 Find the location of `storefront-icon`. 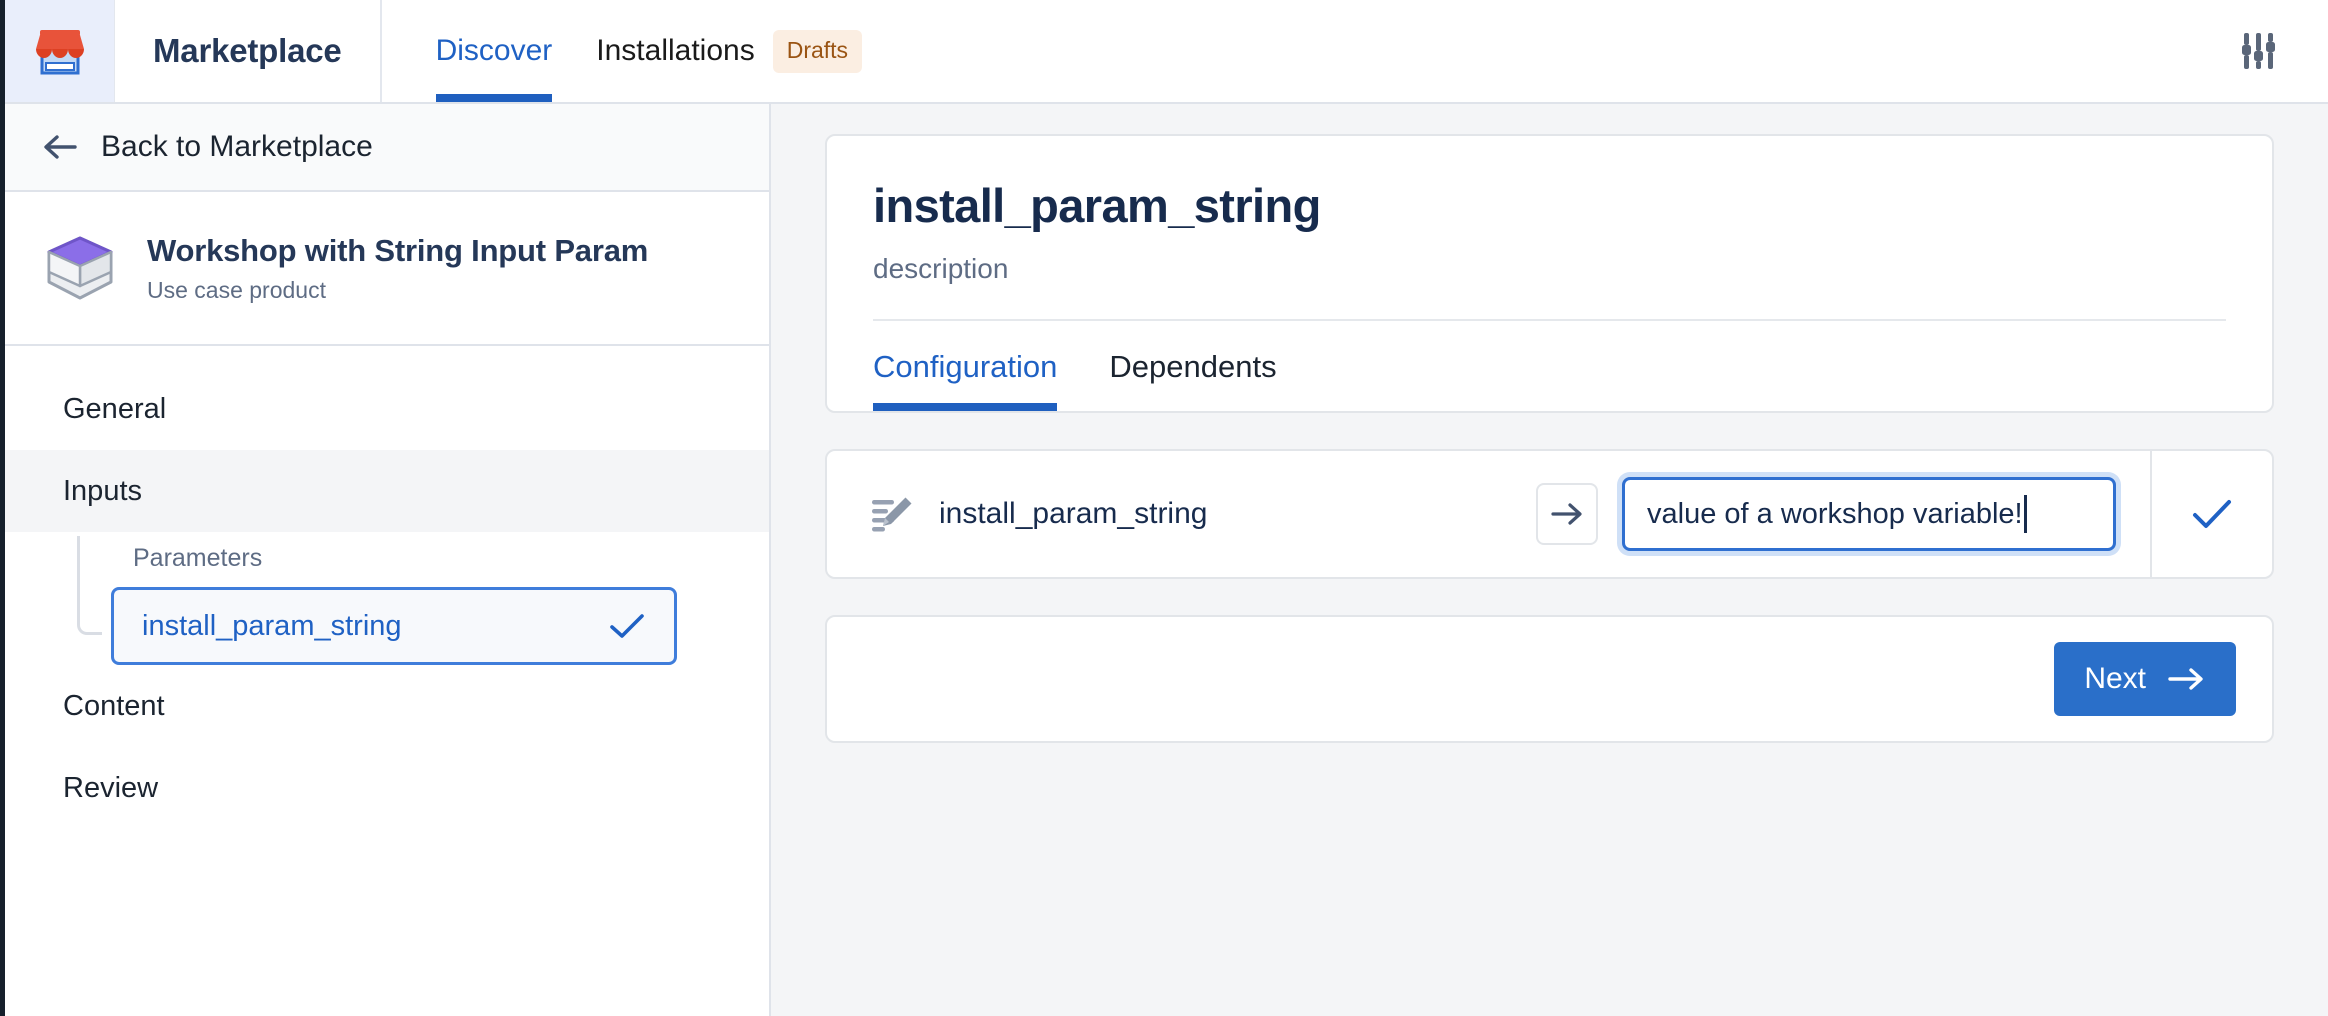

storefront-icon is located at coordinates (59, 52).